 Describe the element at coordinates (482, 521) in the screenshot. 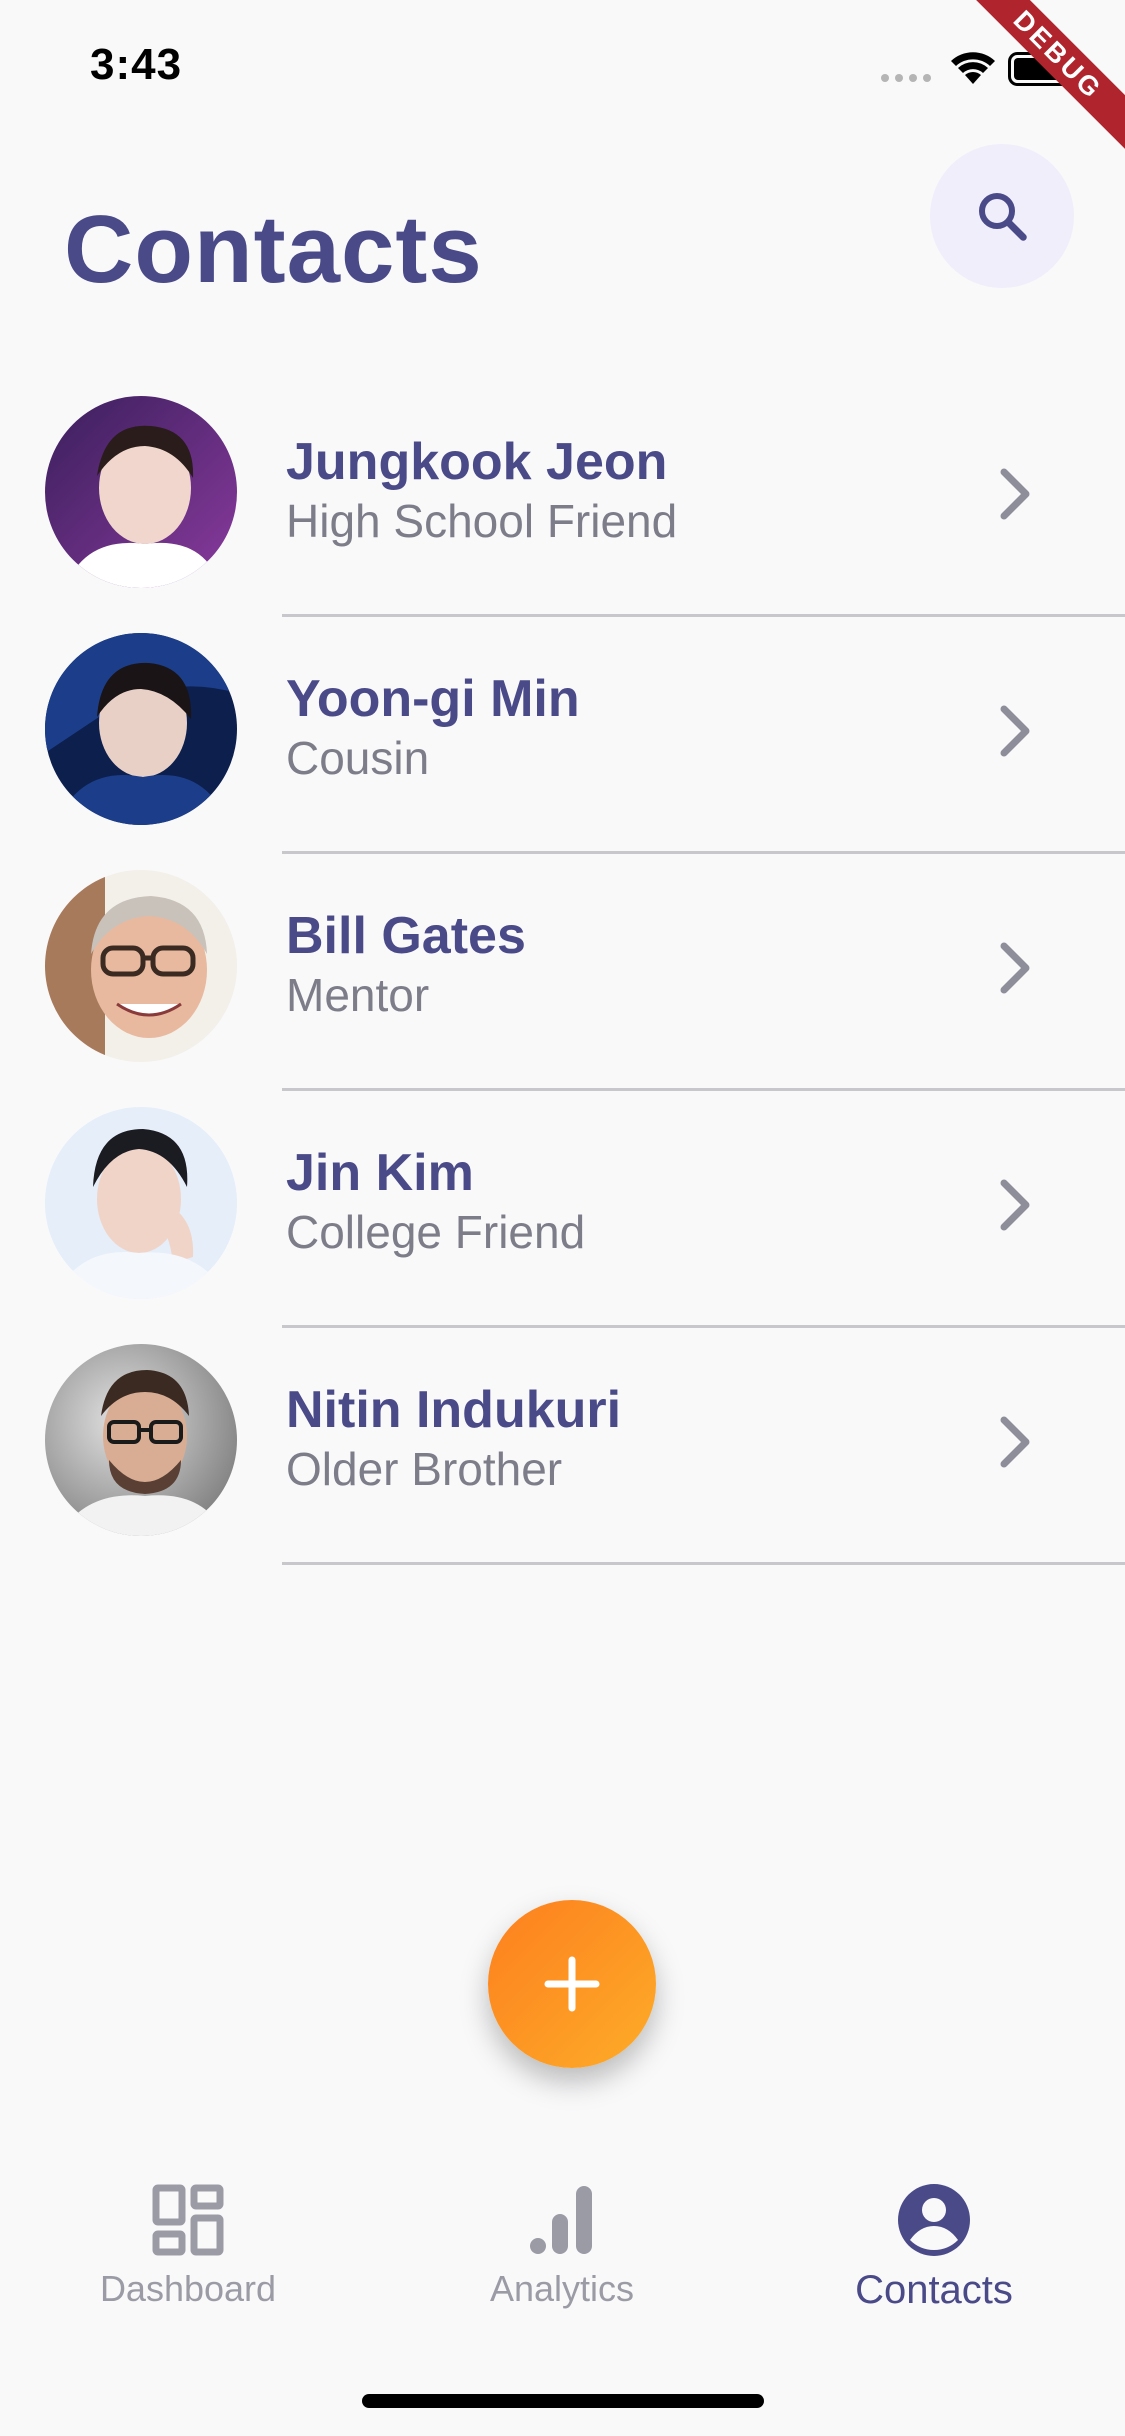

I see `contact-relation: High School Friend` at that location.